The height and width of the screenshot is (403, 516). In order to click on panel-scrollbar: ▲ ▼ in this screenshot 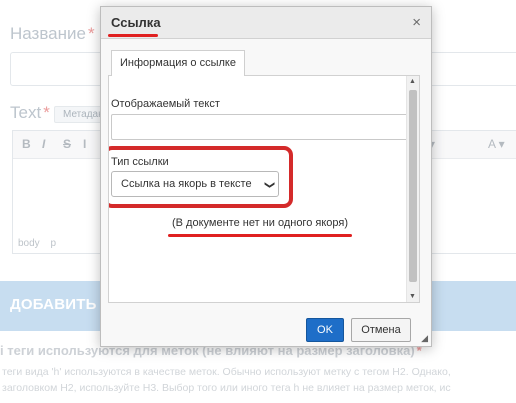, I will do `click(412, 189)`.